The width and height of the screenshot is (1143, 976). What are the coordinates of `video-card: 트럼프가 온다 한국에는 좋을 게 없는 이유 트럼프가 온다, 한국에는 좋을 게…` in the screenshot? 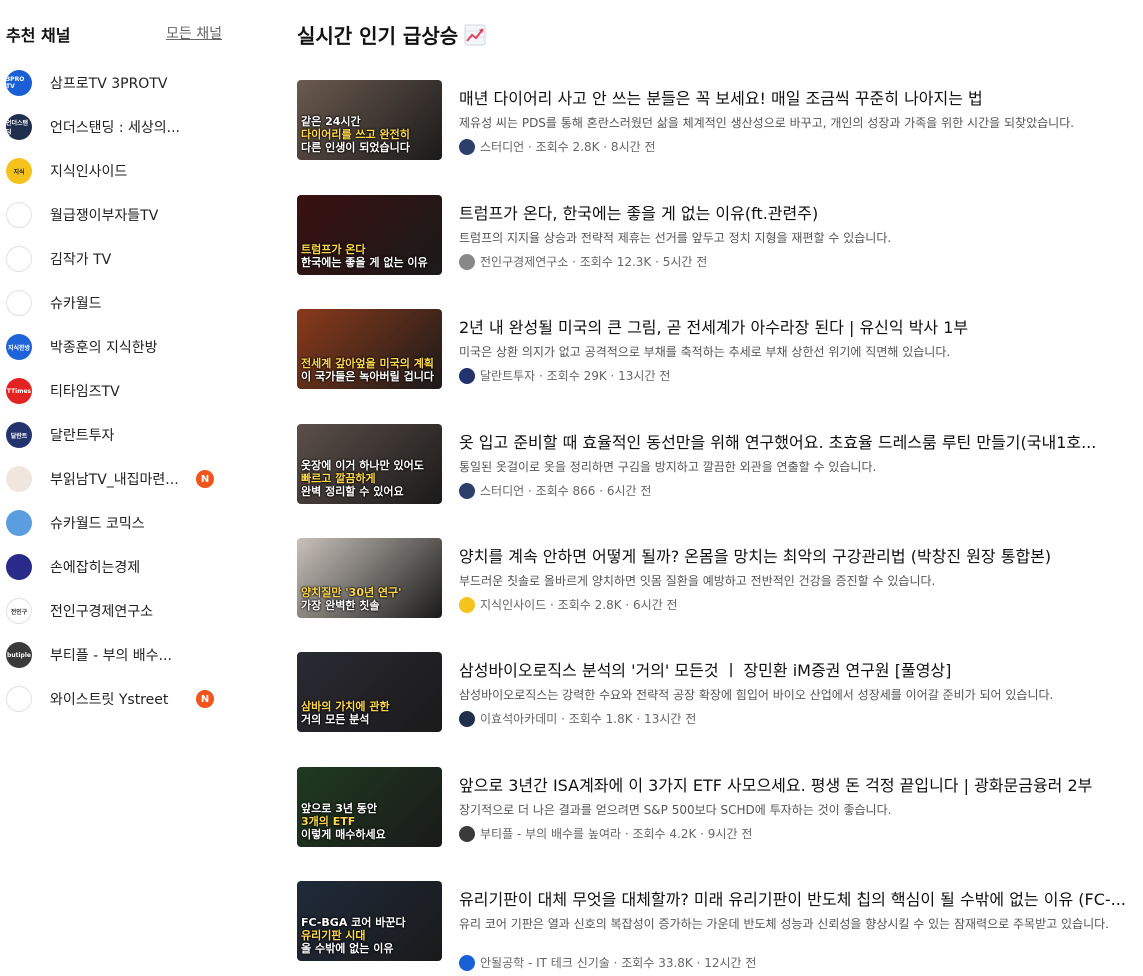 It's located at (717, 241).